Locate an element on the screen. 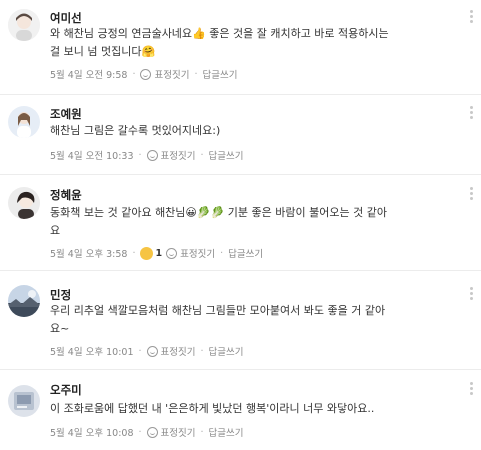 The image size is (481, 450). reaction-emoji-icon is located at coordinates (147, 253).